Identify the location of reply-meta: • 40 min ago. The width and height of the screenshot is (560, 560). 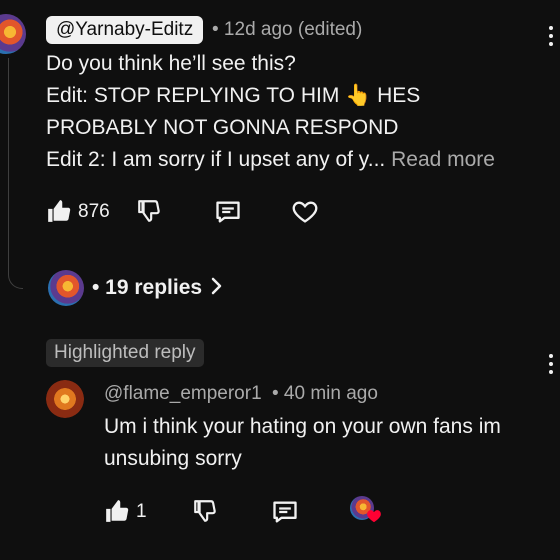
(325, 393).